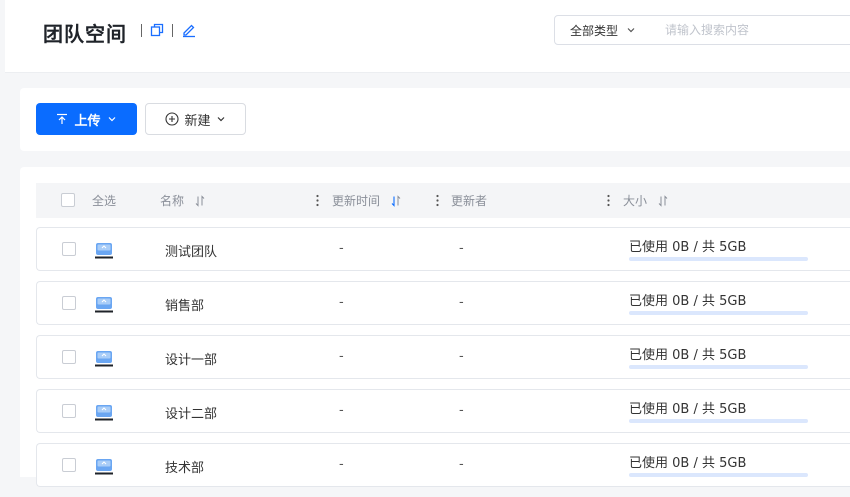 The height and width of the screenshot is (497, 850). What do you see at coordinates (594, 30) in the screenshot?
I see `type-filter-value: 全部类型` at bounding box center [594, 30].